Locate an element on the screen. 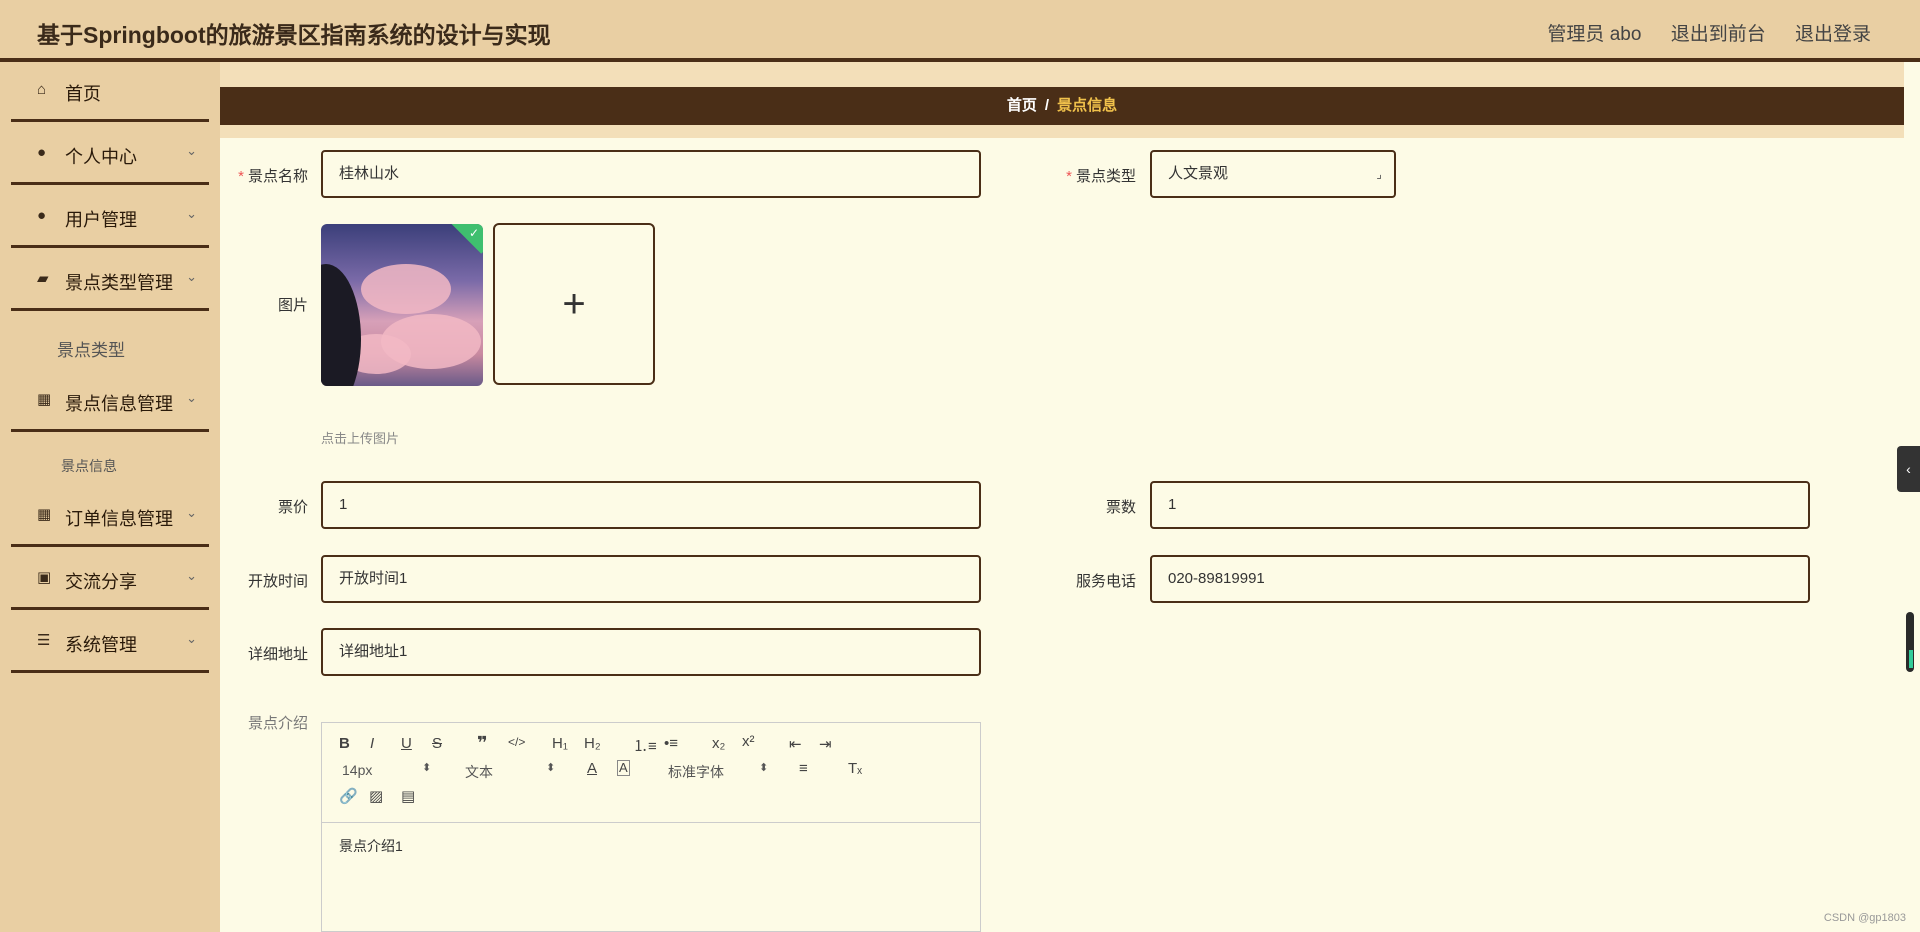  align-icon: ≡ is located at coordinates (803, 768).